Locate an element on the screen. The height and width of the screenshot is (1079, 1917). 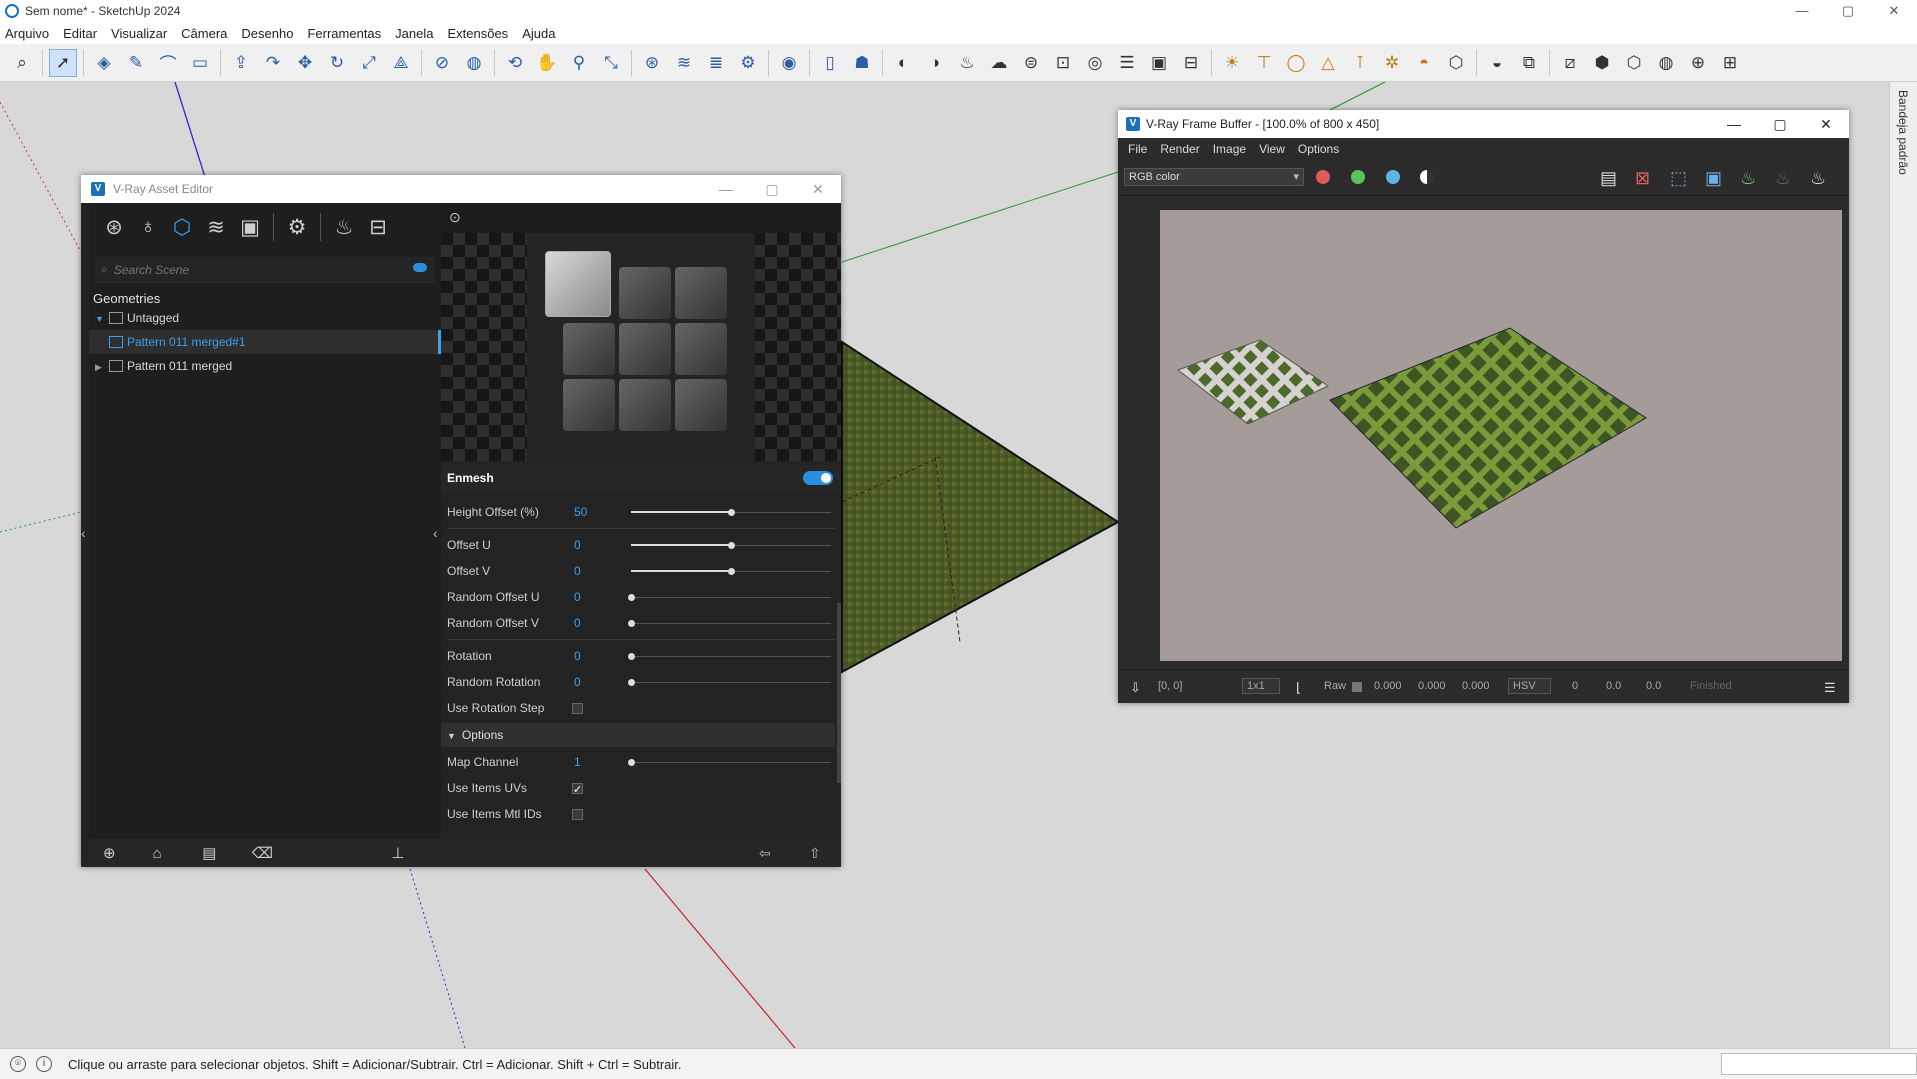
alpha-channel-icon is located at coordinates (1427, 177).